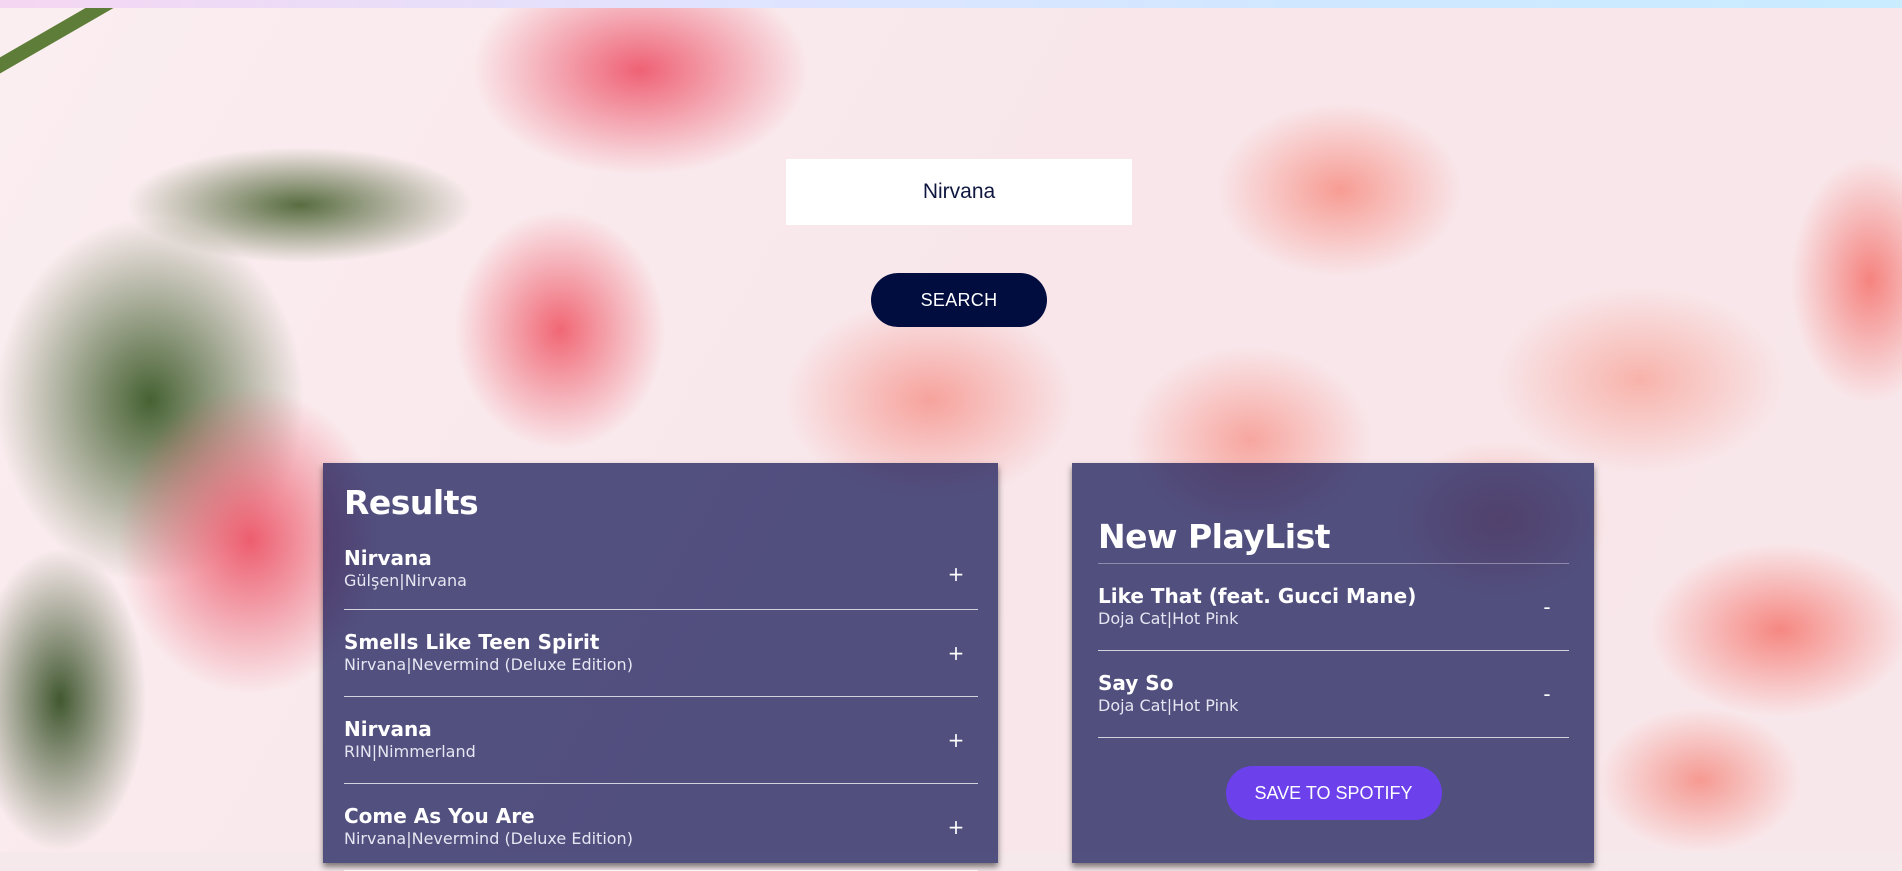  I want to click on results-title: Results, so click(411, 502).